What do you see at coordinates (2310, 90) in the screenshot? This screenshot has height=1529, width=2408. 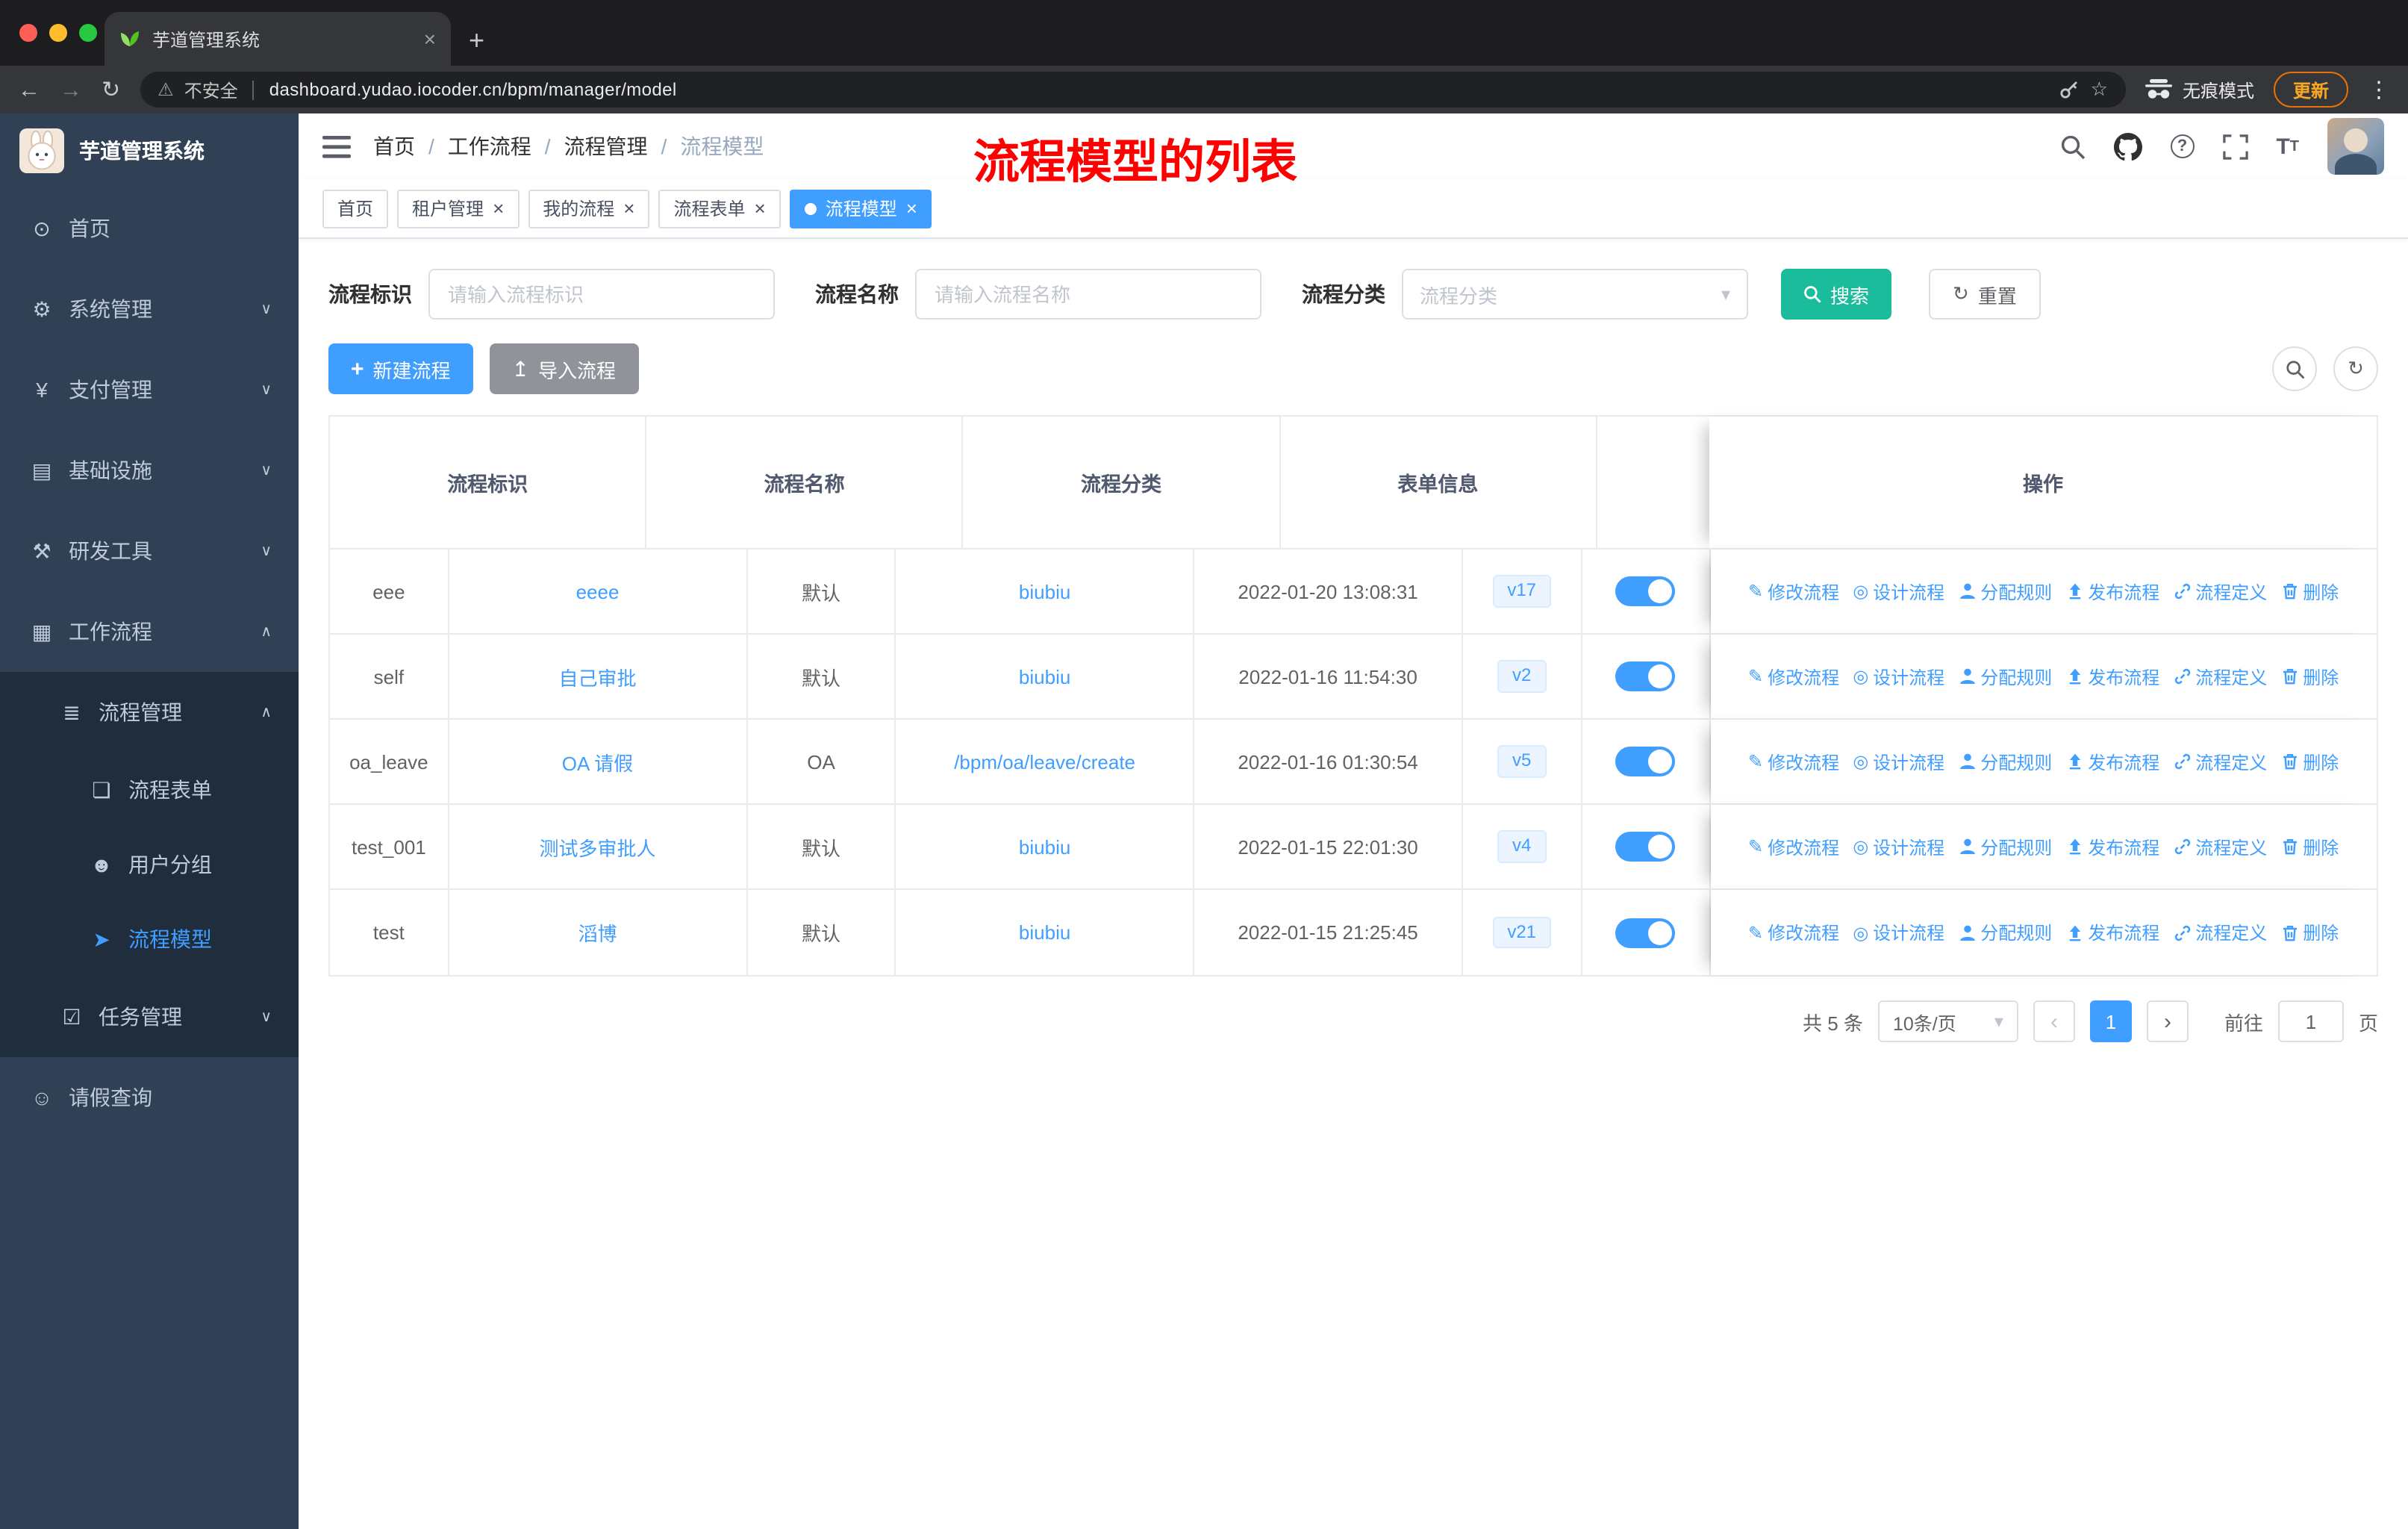 I see `update-button: 更新` at bounding box center [2310, 90].